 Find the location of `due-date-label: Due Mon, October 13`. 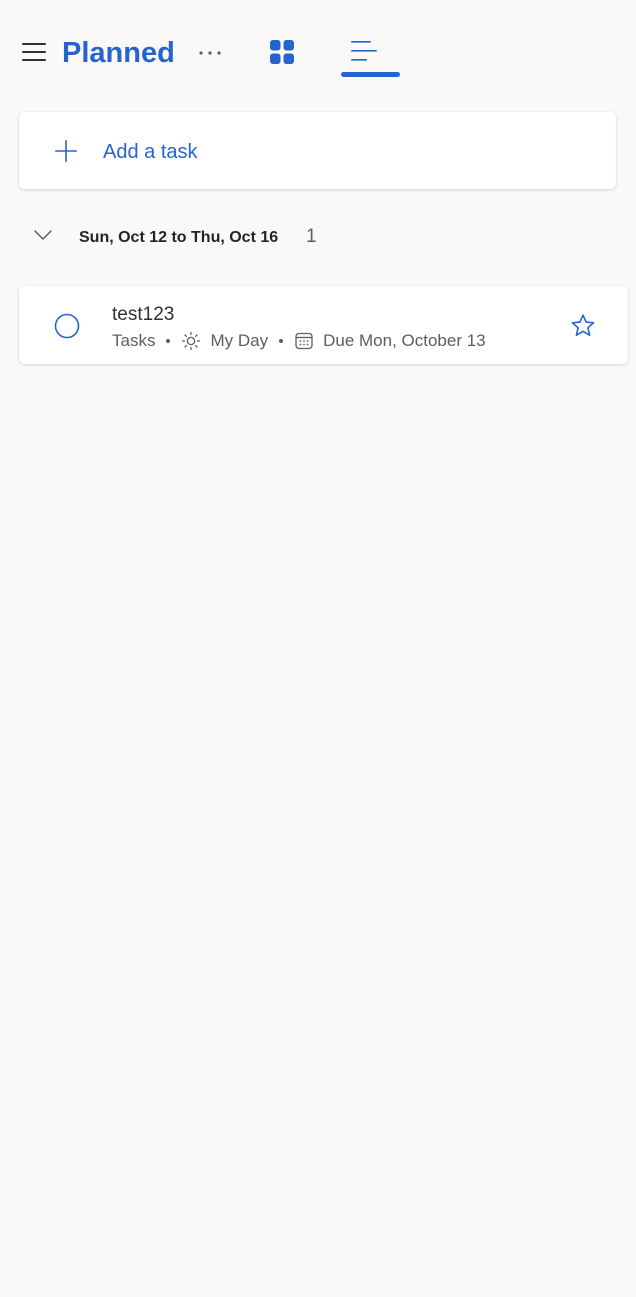

due-date-label: Due Mon, October 13 is located at coordinates (404, 340).